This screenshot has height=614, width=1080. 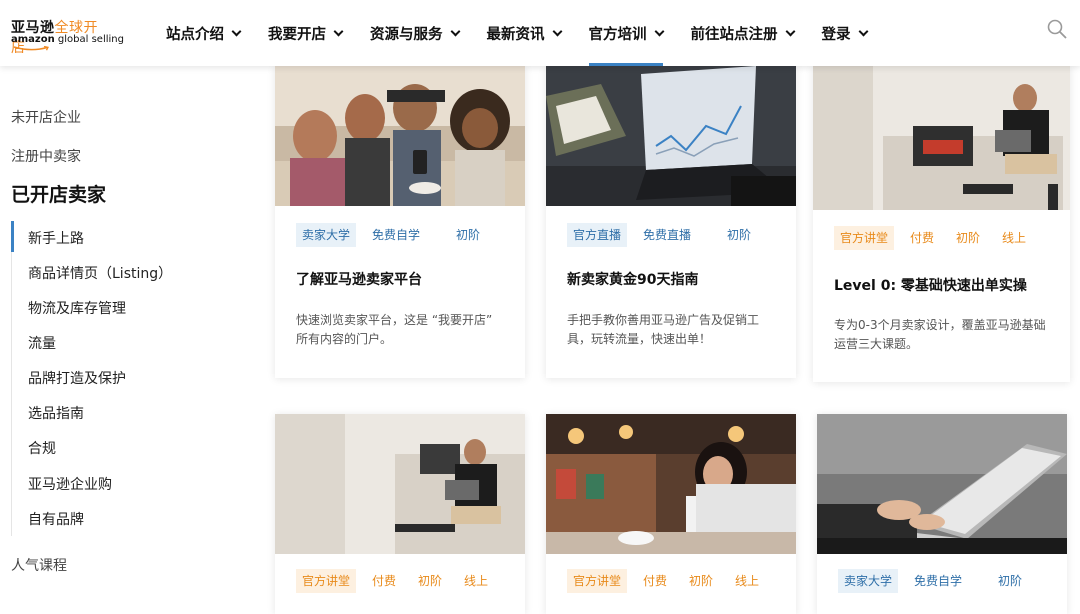 What do you see at coordinates (31, 48) in the screenshot?
I see `amazon-smile-icon` at bounding box center [31, 48].